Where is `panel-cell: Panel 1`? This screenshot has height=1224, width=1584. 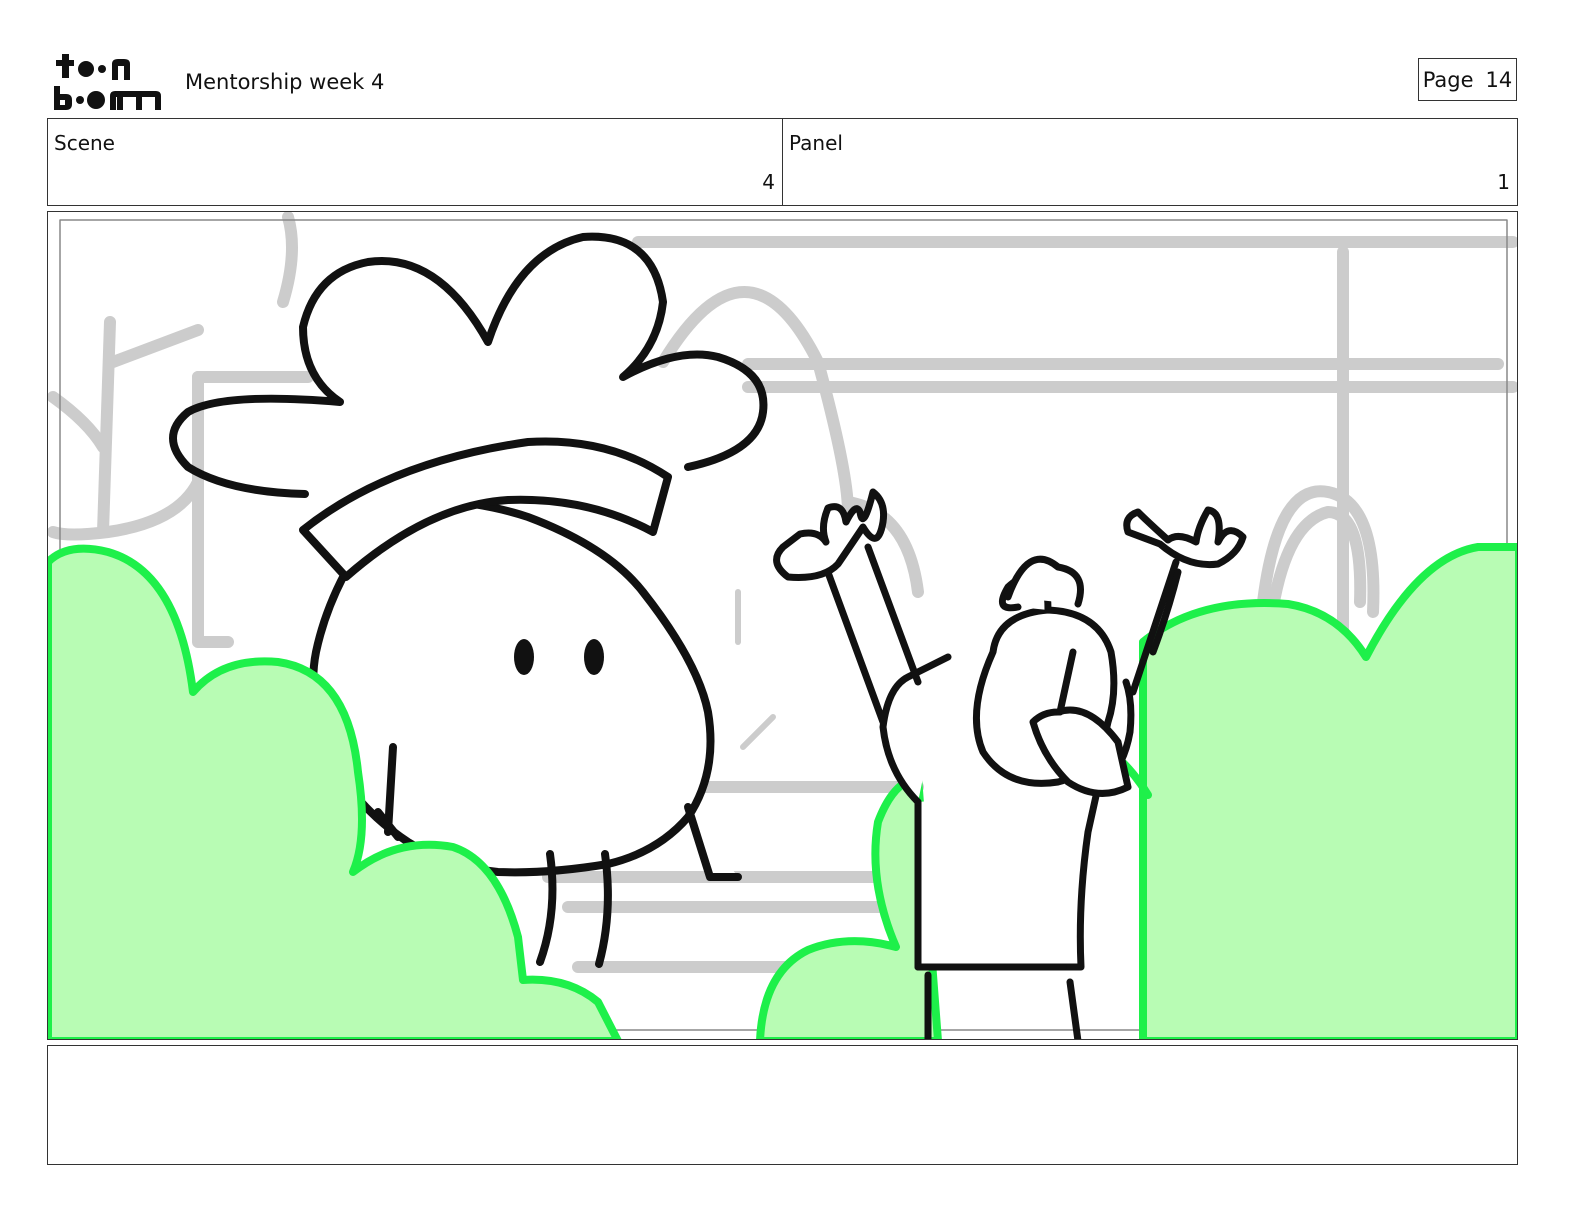
panel-cell: Panel 1 is located at coordinates (1149, 162).